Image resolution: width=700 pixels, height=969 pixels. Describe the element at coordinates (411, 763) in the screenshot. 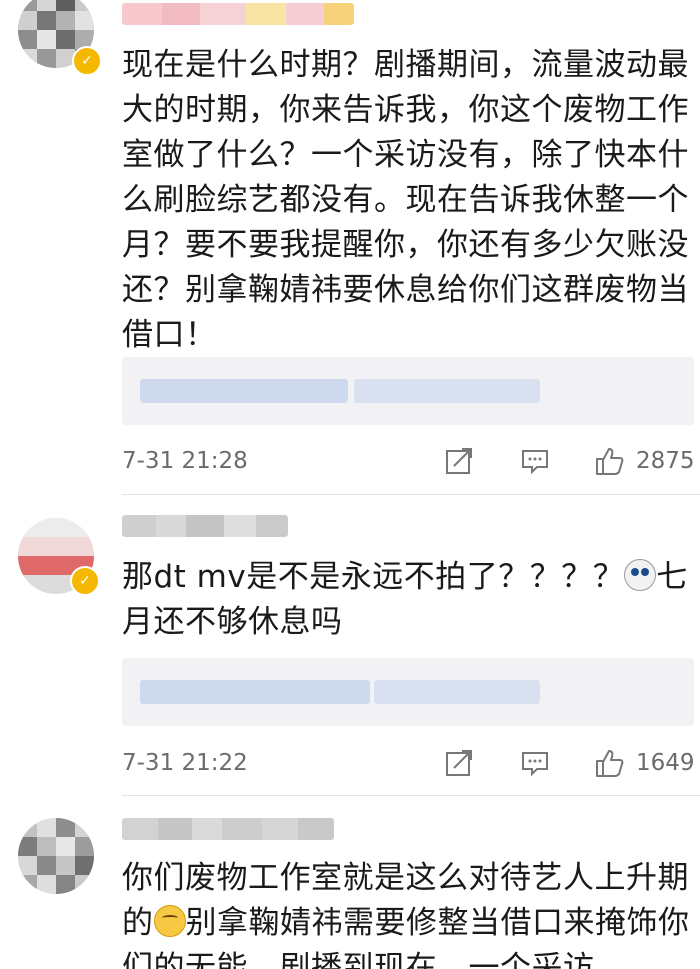

I see `comment-footer: 7-31 21:22 1649` at that location.